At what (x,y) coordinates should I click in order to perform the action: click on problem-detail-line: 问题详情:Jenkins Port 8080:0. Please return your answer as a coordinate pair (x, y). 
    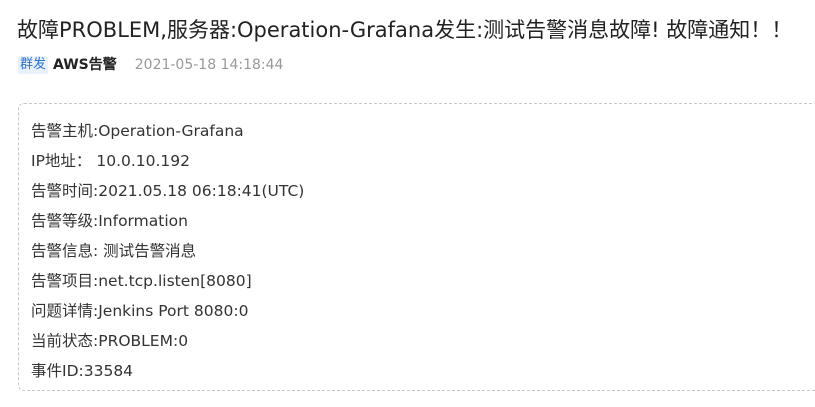
    Looking at the image, I should click on (140, 311).